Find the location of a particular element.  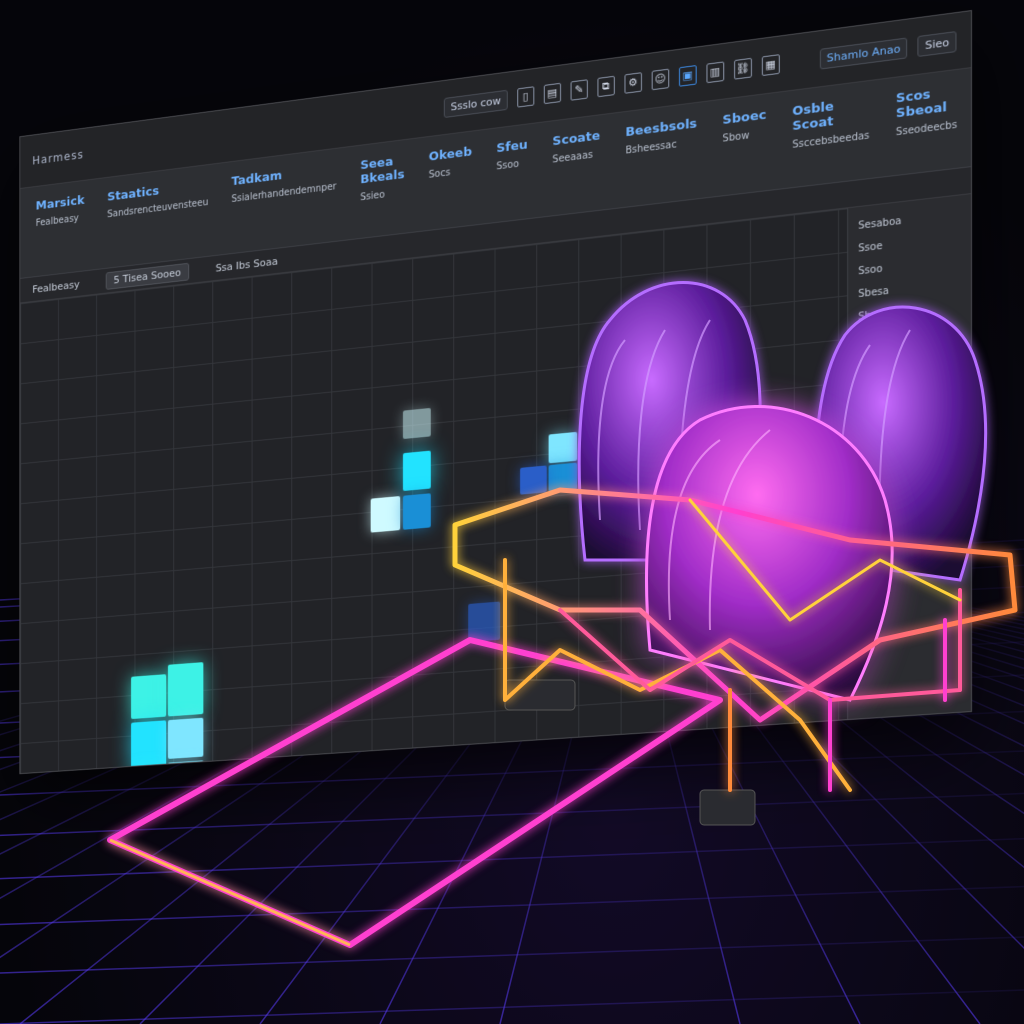

copy-icon: ⧉ is located at coordinates (606, 86).